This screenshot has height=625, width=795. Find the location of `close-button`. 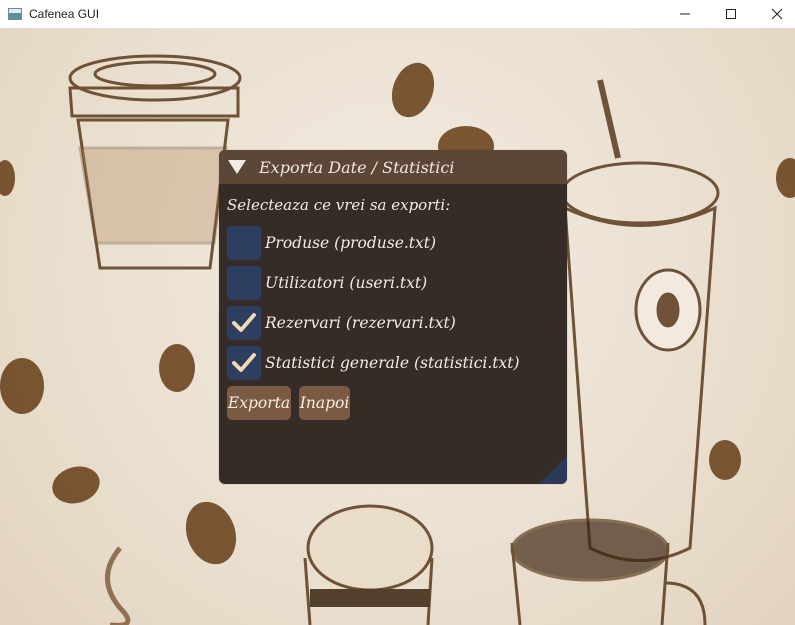

close-button is located at coordinates (774, 14).